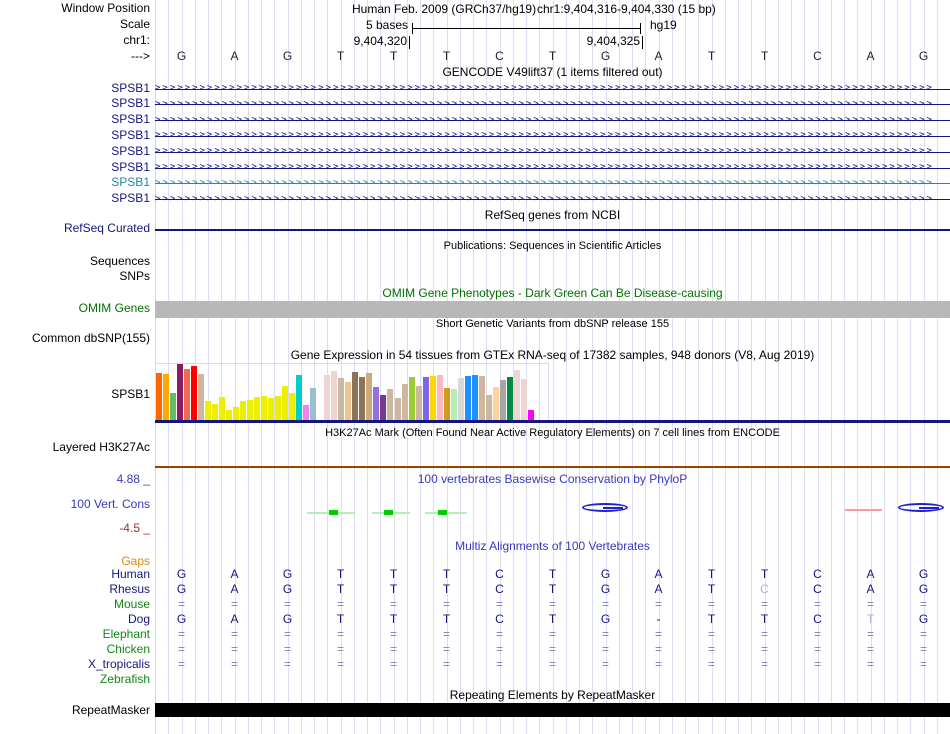 The width and height of the screenshot is (950, 734). Describe the element at coordinates (75, 228) in the screenshot. I see `refseq-curated-label: RefSeq Curated` at that location.